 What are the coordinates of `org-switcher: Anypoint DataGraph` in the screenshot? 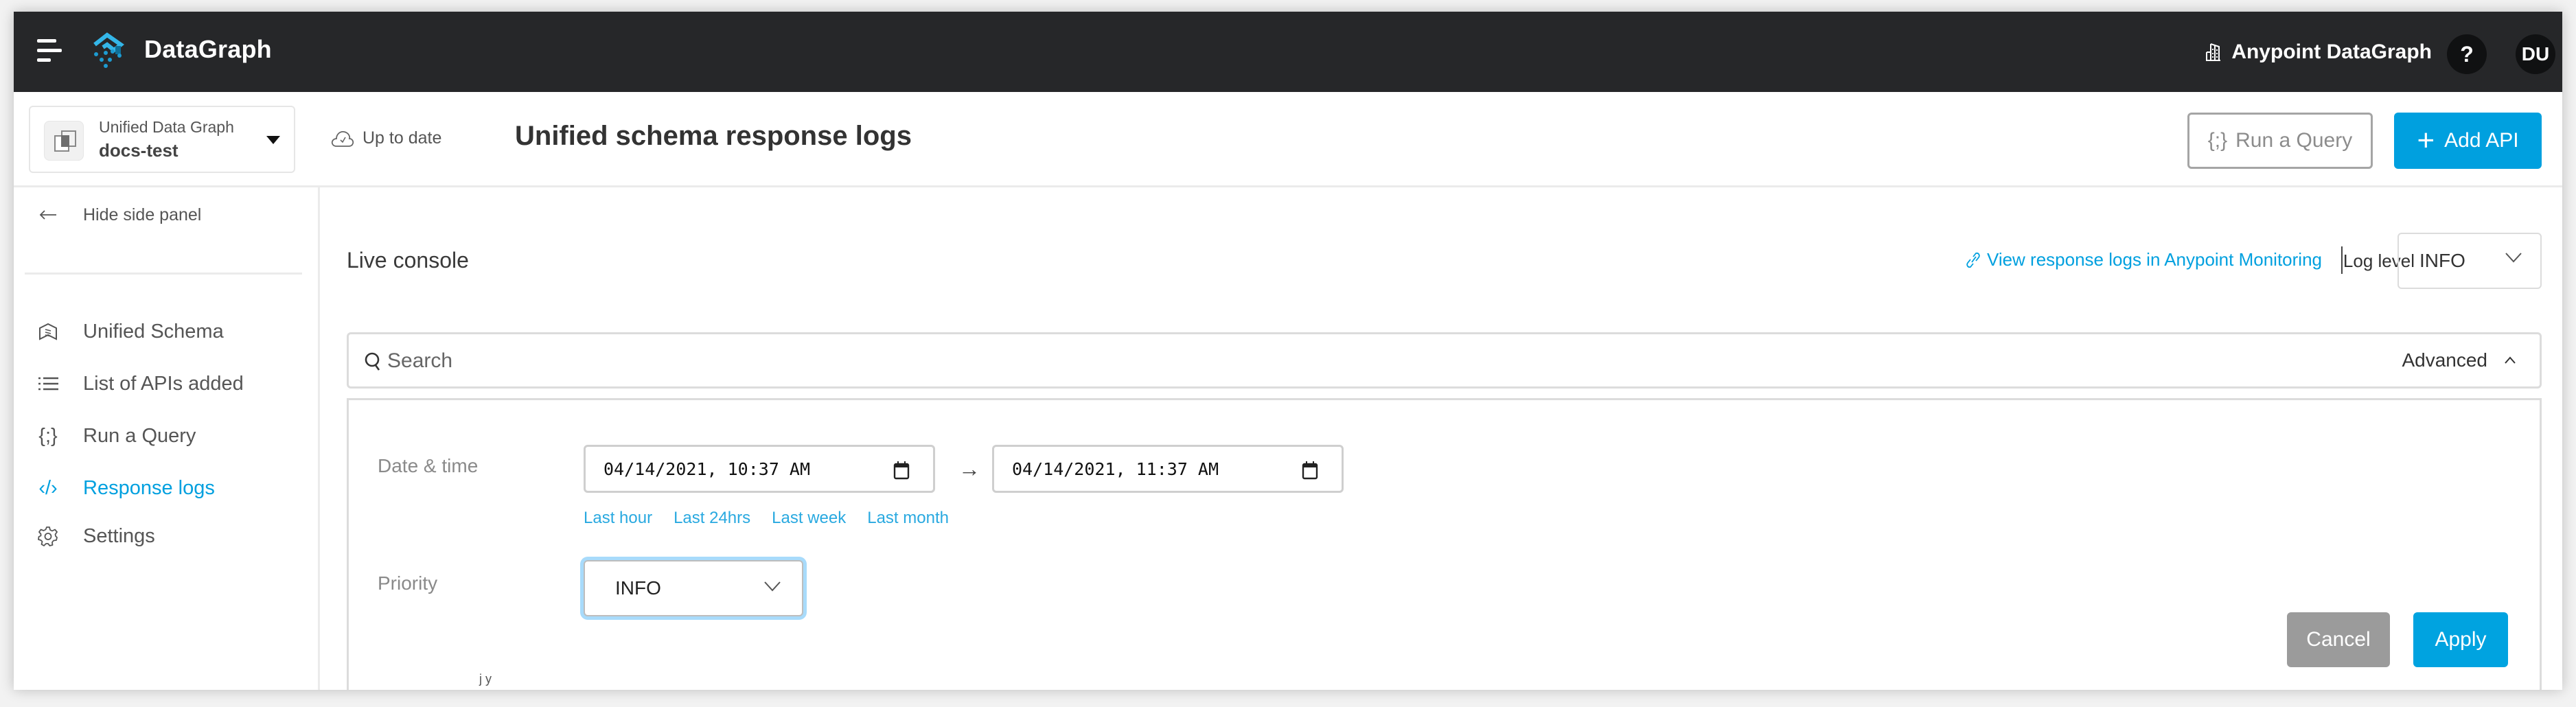 It's located at (2318, 52).